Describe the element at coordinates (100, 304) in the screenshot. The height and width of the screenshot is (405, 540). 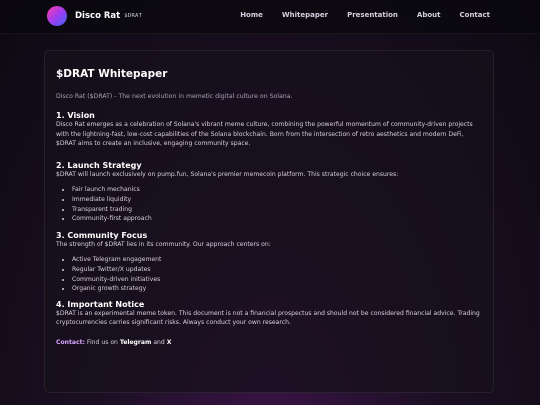
I see `section-heading-important-notice: 4. Important Notice` at that location.